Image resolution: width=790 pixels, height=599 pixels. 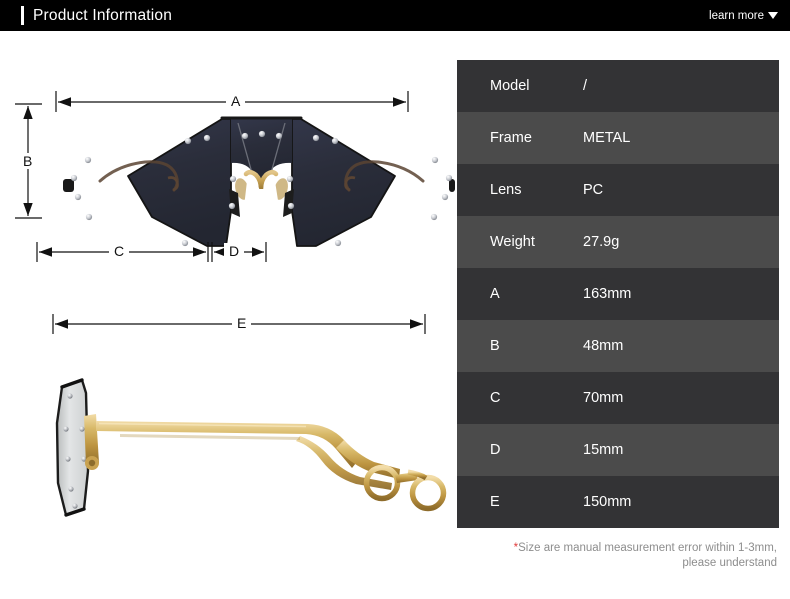 I want to click on header-accent-bar, so click(x=22, y=15).